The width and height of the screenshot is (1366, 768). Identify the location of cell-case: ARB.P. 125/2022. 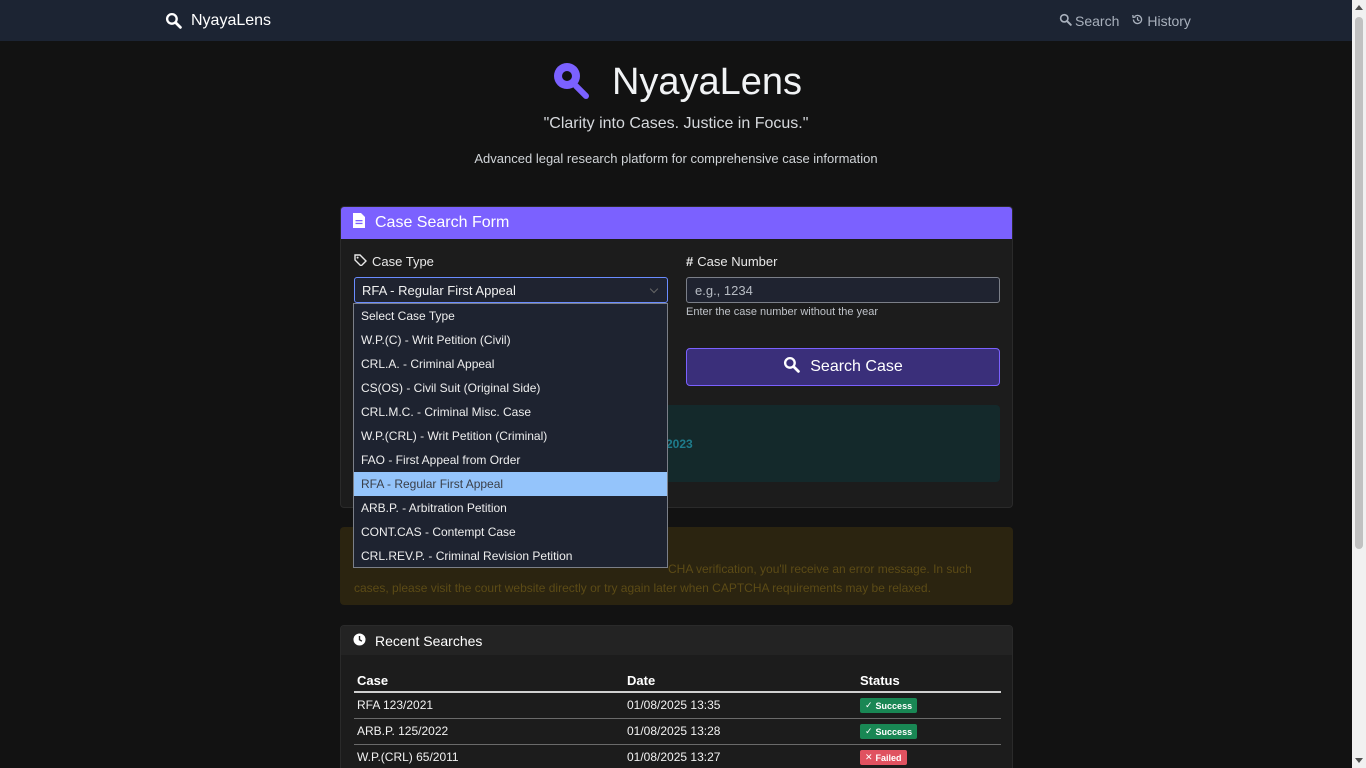
(489, 731).